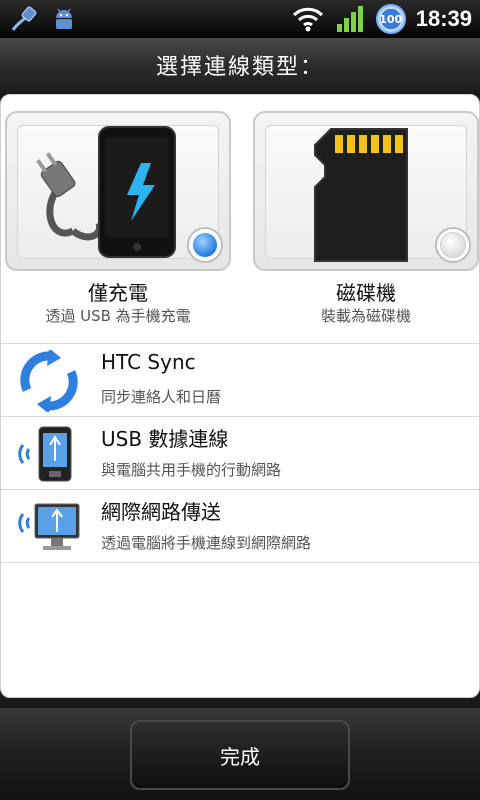 The height and width of the screenshot is (800, 480). Describe the element at coordinates (191, 470) in the screenshot. I see `list-item-subtitle: 與電腦共用手機的行動網路` at that location.